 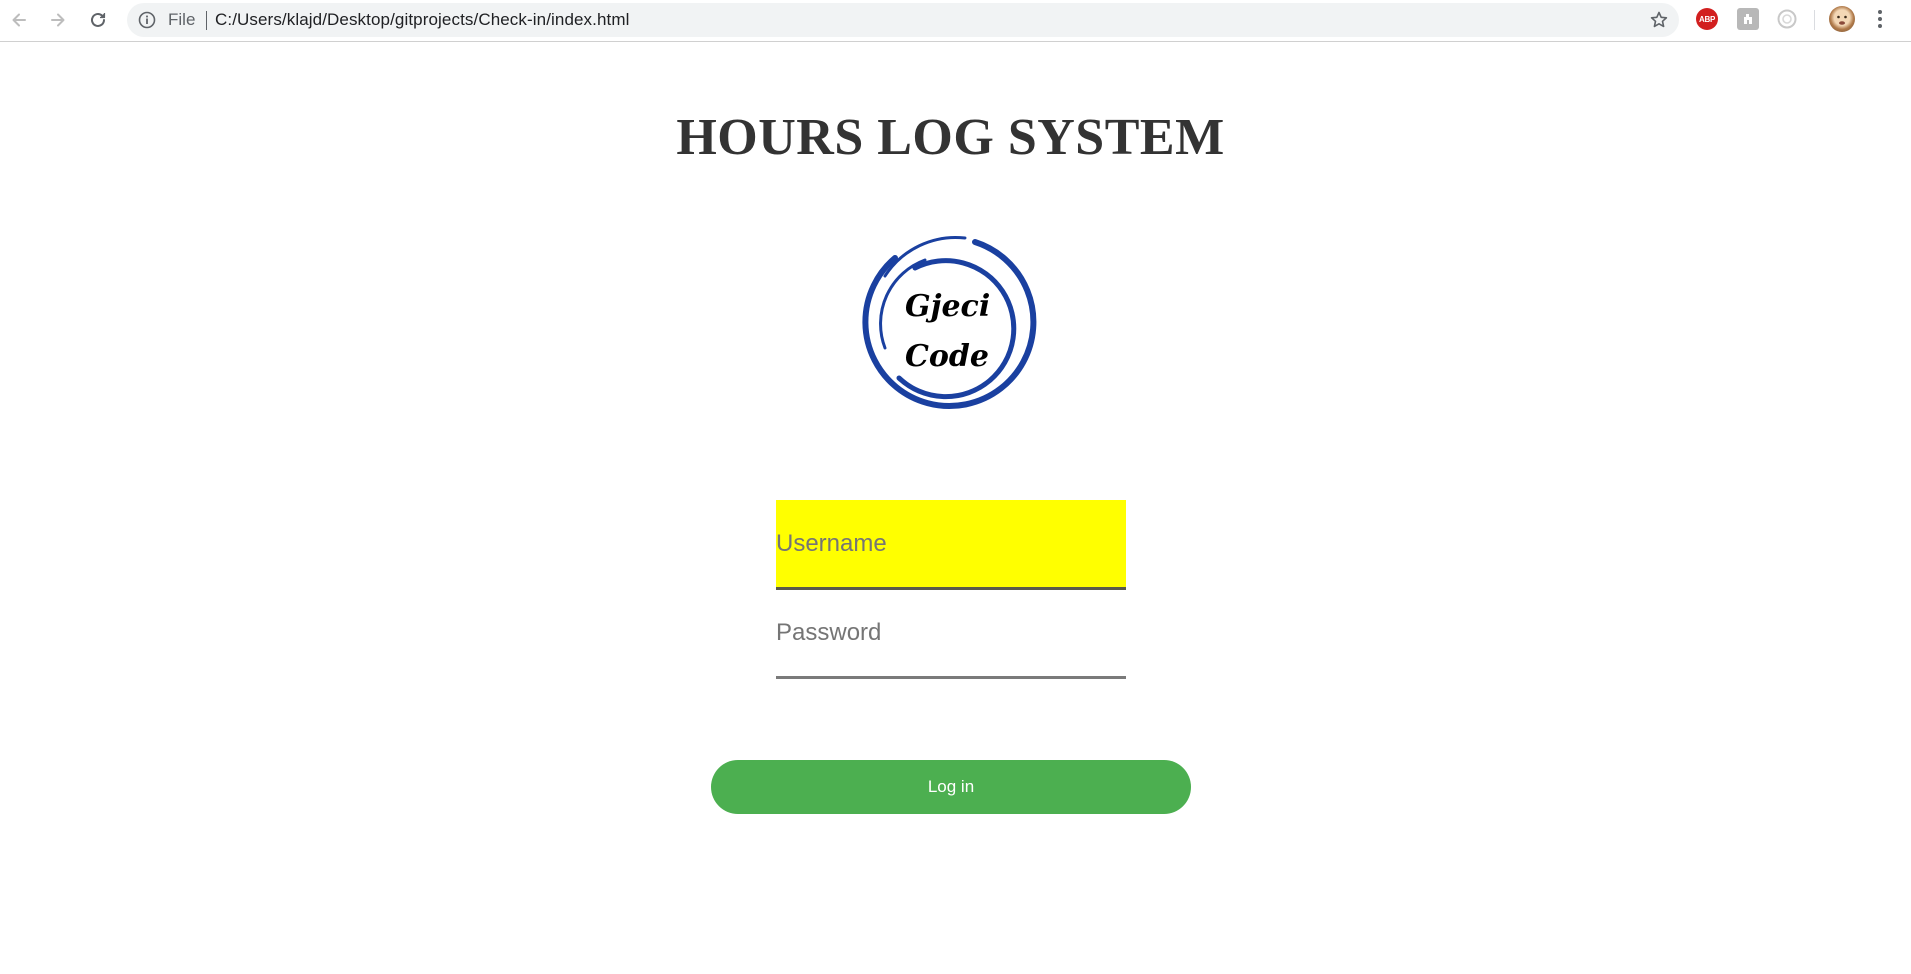 What do you see at coordinates (947, 306) in the screenshot?
I see `logo-line-1: Gjeci` at bounding box center [947, 306].